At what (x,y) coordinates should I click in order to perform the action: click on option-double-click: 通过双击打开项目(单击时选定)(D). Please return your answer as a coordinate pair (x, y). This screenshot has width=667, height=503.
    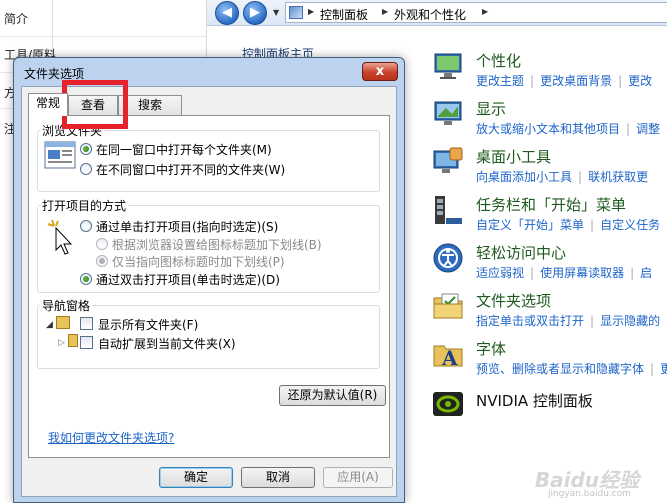
    Looking at the image, I should click on (188, 279).